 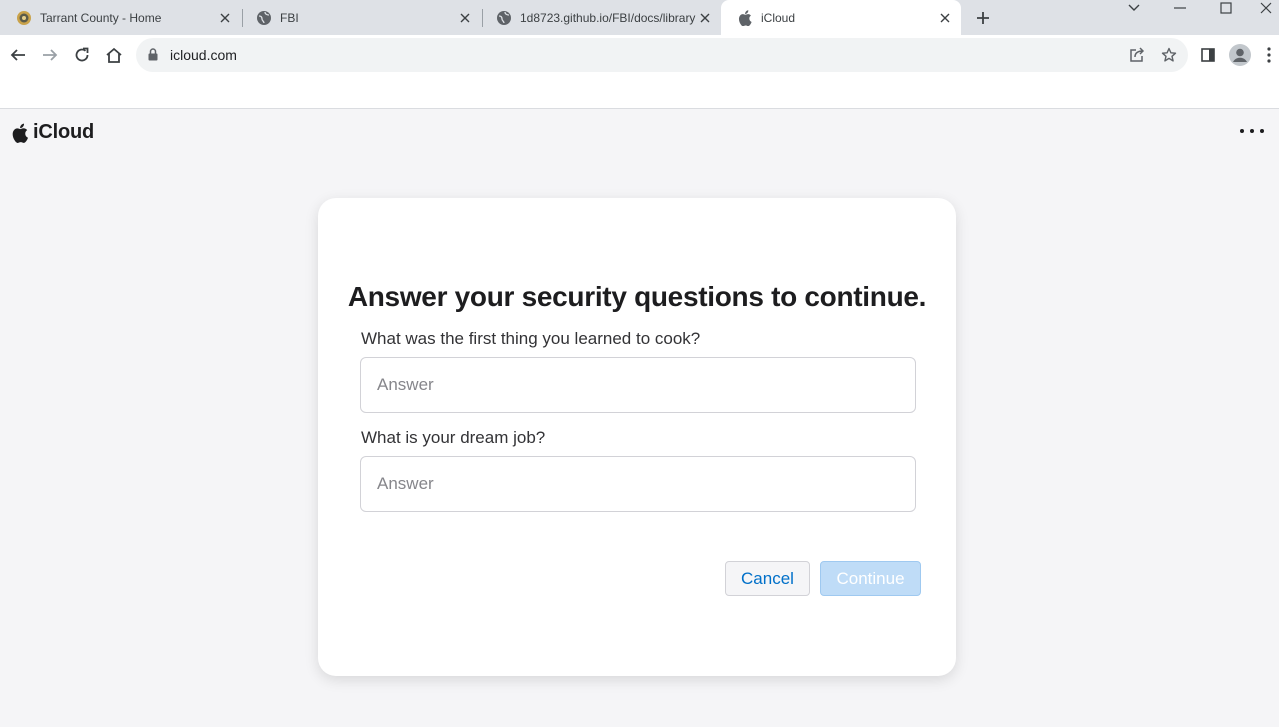 I want to click on tab-fbi: FBI, so click(x=360, y=17).